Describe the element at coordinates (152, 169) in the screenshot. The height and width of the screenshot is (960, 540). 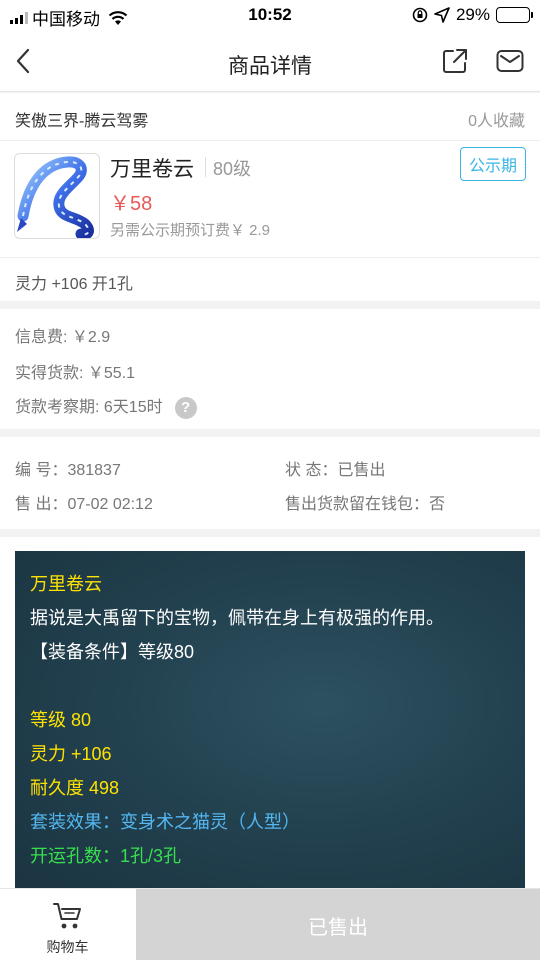
I see `item-name: 万里卷云` at that location.